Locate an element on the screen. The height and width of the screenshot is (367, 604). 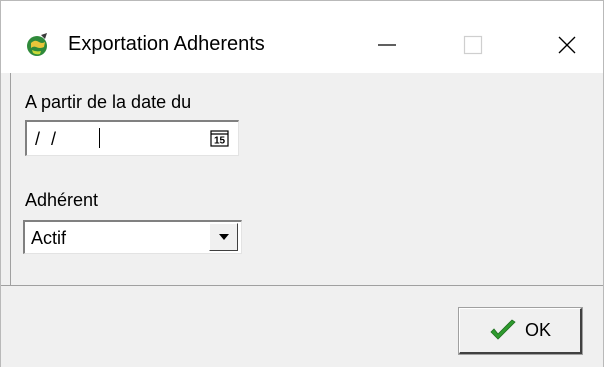
text-caret is located at coordinates (99, 138).